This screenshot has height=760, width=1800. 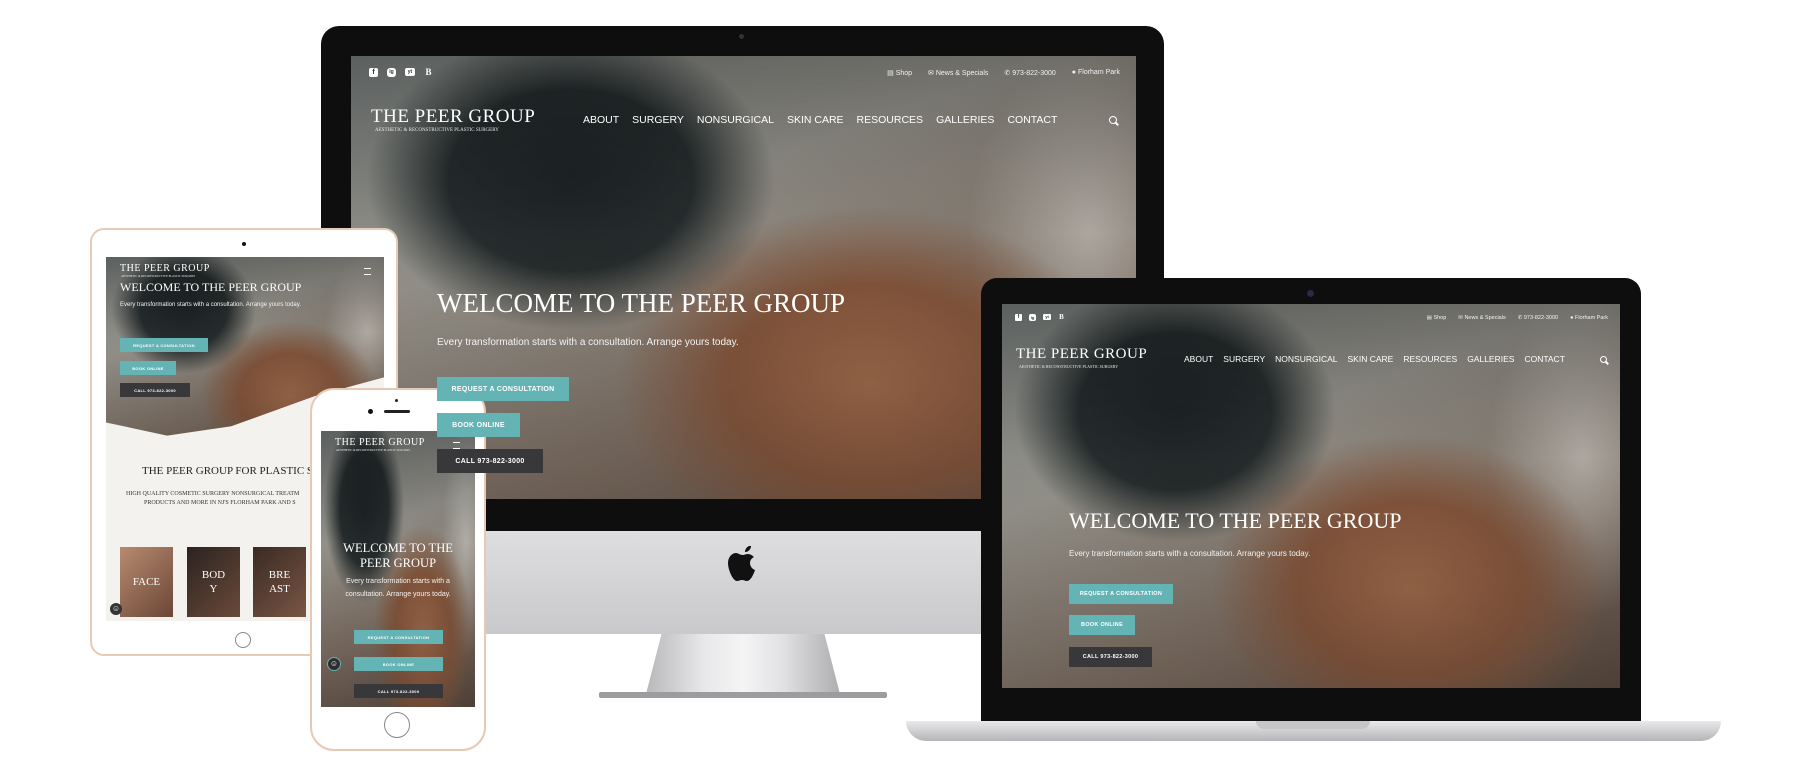 I want to click on social-links: f ig yt B, so click(x=401, y=72).